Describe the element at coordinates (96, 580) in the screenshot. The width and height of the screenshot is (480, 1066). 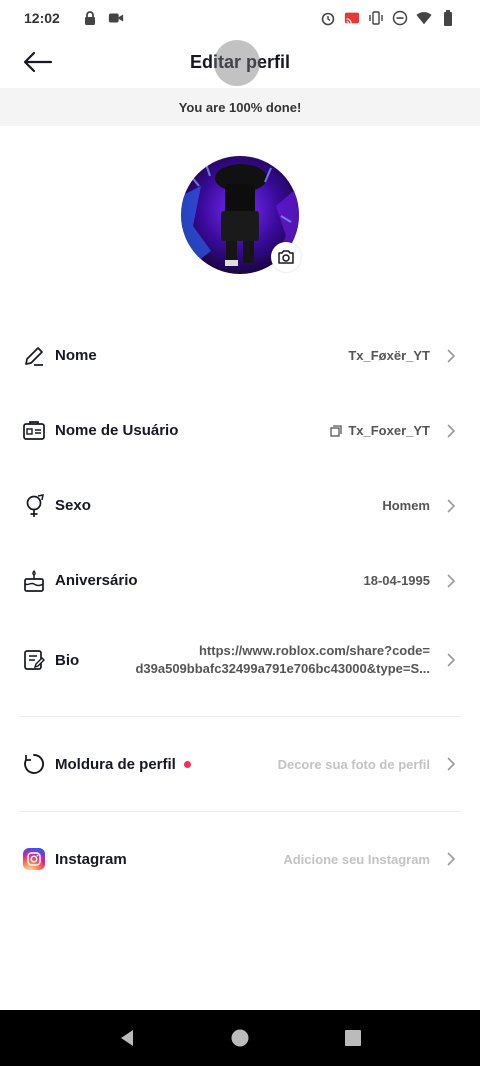
I see `row-label: Aniversário` at that location.